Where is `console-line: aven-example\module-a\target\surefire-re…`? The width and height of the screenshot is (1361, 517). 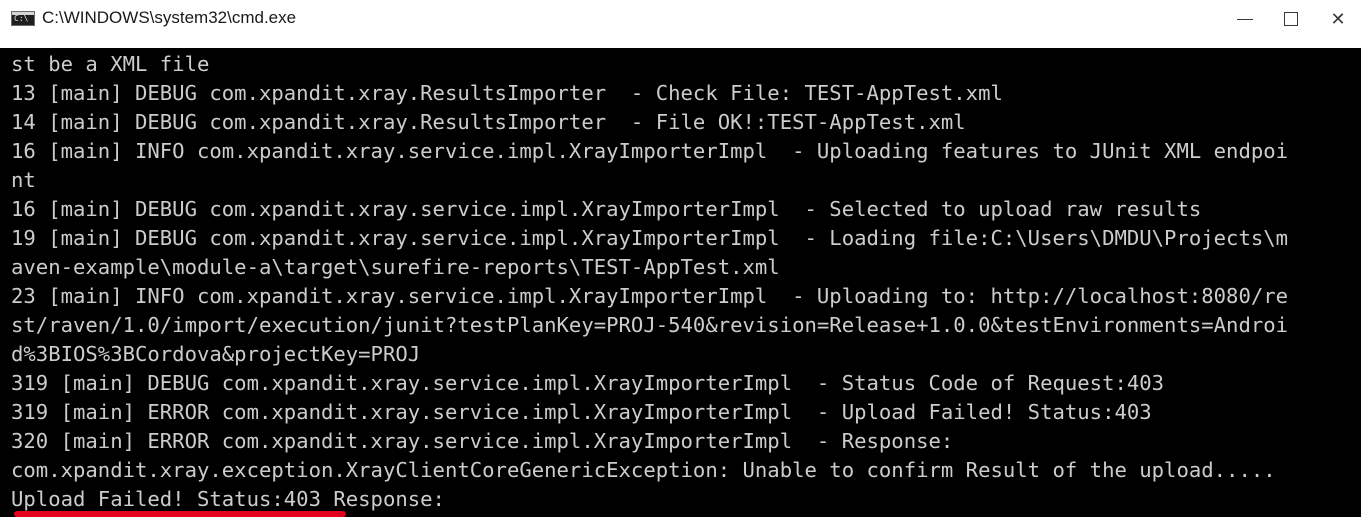
console-line: aven-example\module-a\target\surefire-re… is located at coordinates (395, 267).